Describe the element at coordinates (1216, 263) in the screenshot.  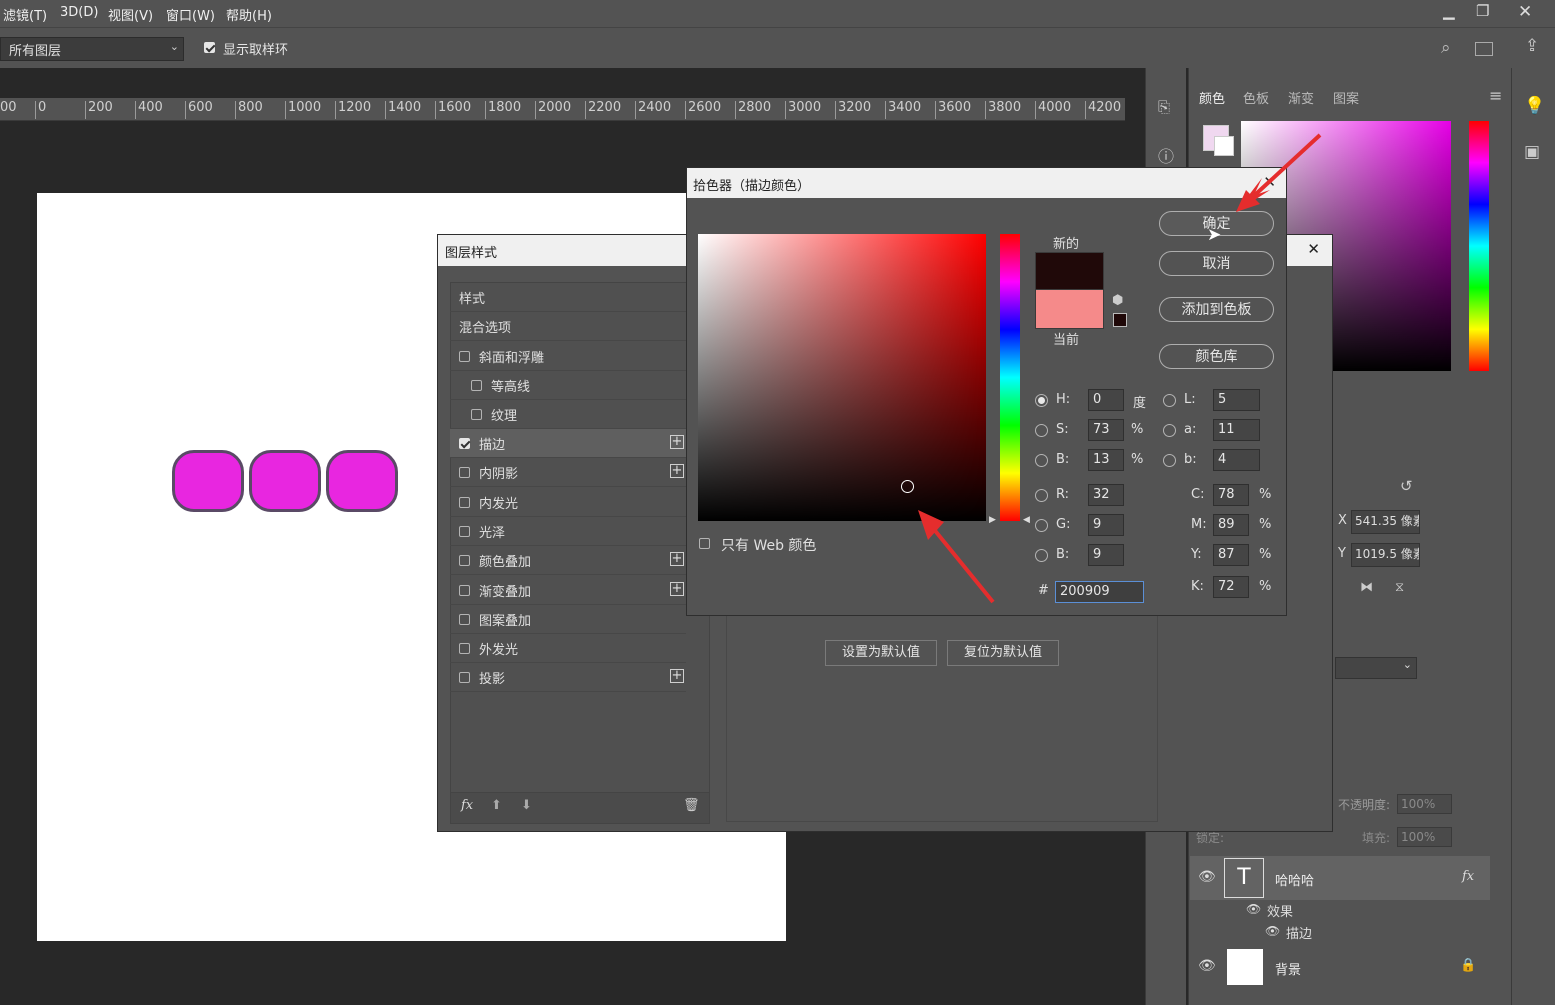
I see `cancel-button: 取消` at that location.